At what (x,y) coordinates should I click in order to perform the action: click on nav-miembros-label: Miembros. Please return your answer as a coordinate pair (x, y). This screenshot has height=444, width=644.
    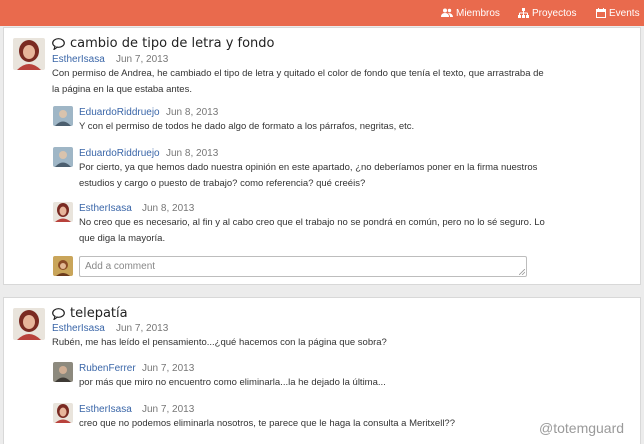
    Looking at the image, I should click on (478, 13).